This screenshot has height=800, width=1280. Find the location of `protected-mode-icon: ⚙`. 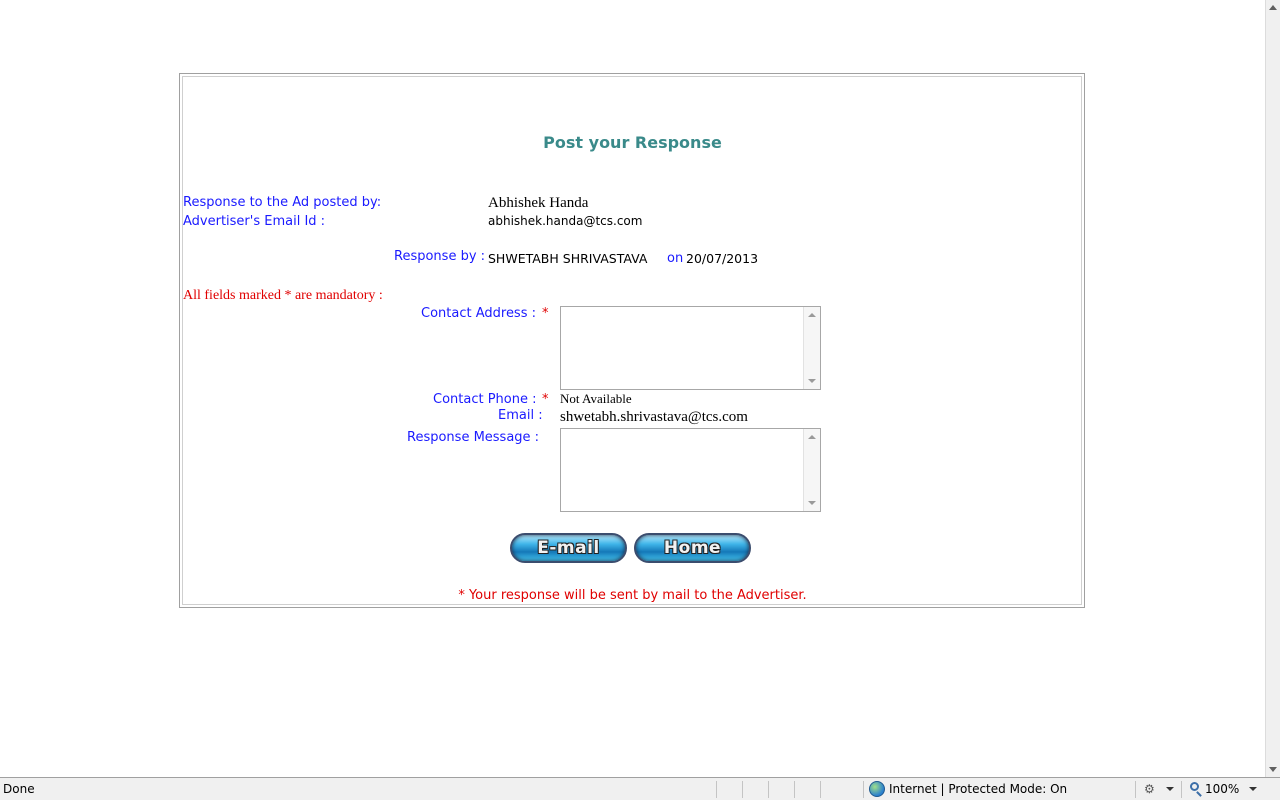

protected-mode-icon: ⚙ is located at coordinates (1151, 789).